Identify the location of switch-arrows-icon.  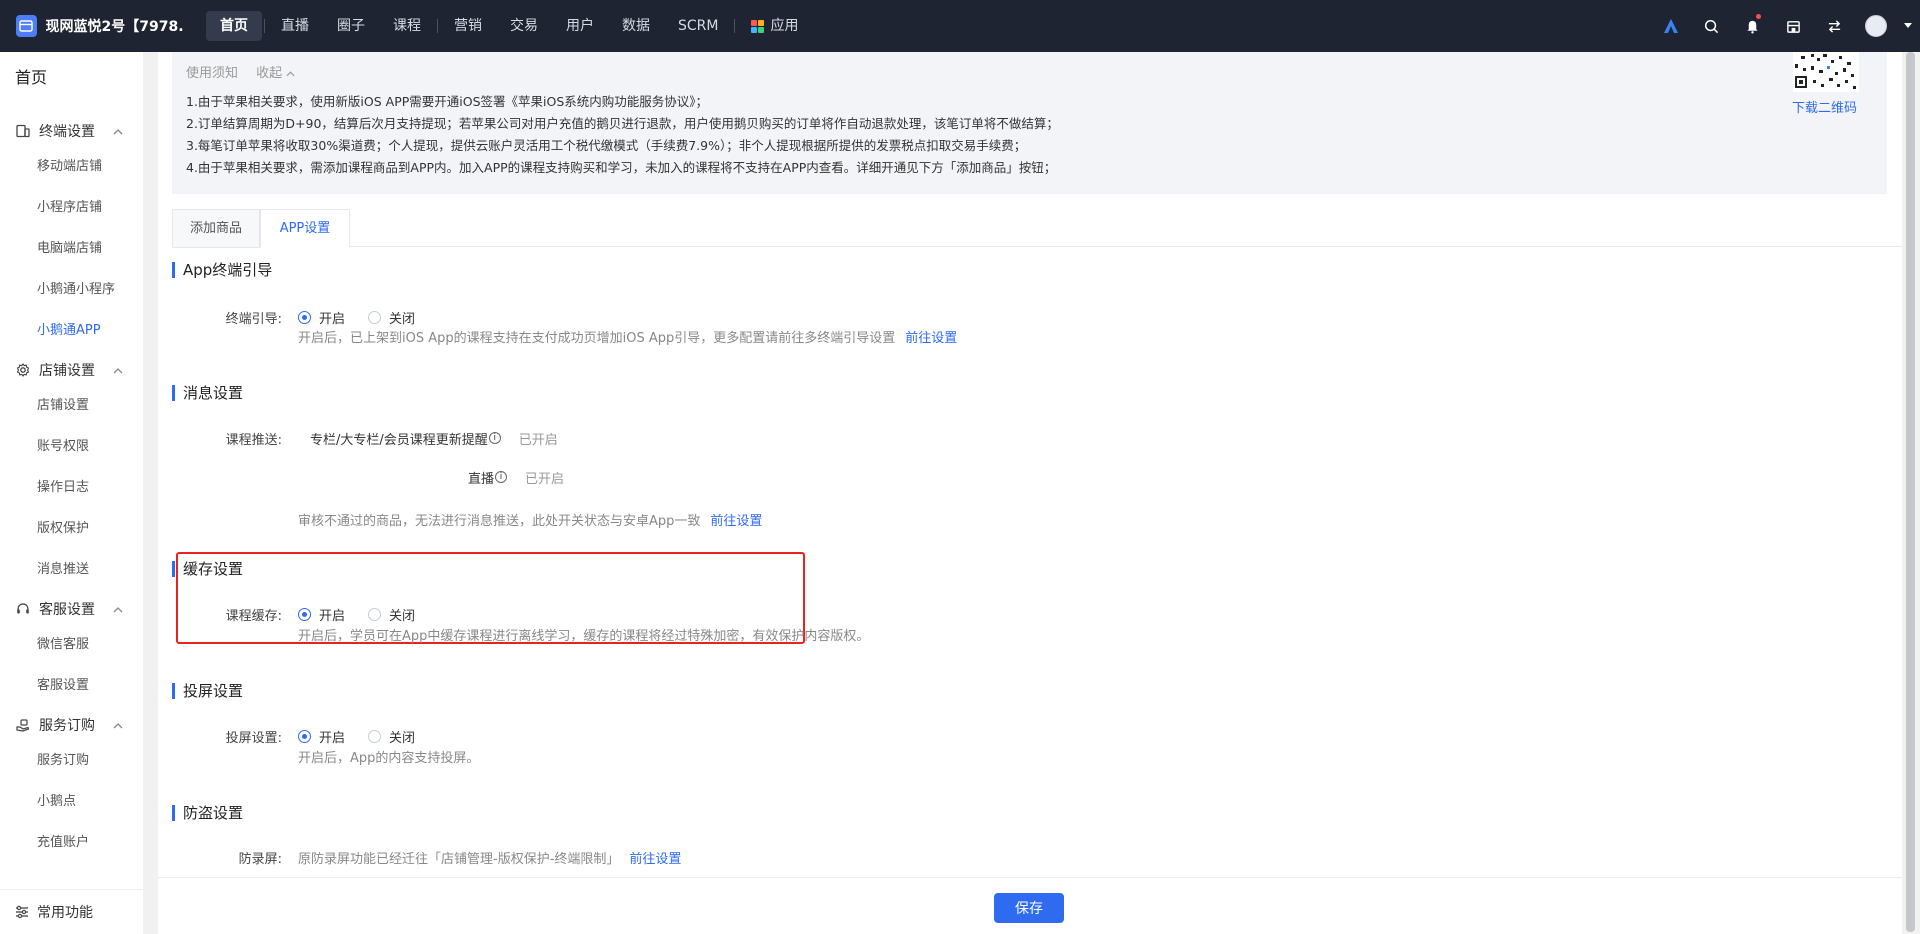
(1834, 26).